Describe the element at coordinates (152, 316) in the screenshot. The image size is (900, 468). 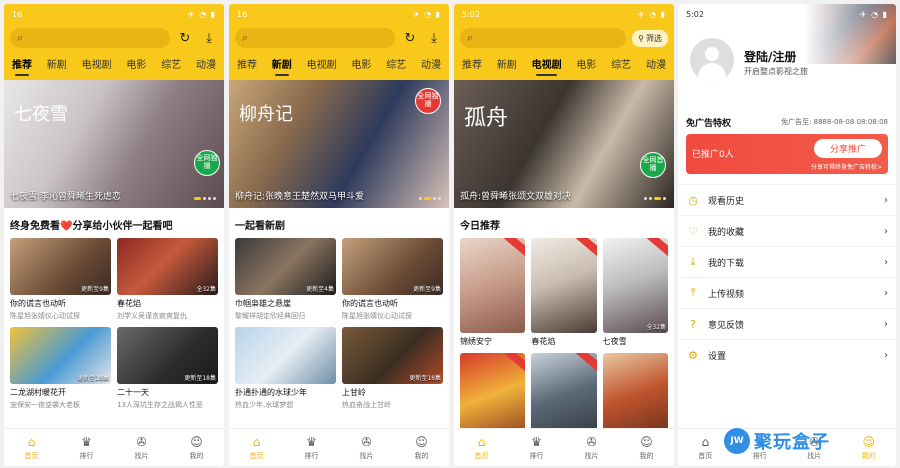
I see `video-subtitle: 刘学义吴谨言疯爽复仇` at that location.